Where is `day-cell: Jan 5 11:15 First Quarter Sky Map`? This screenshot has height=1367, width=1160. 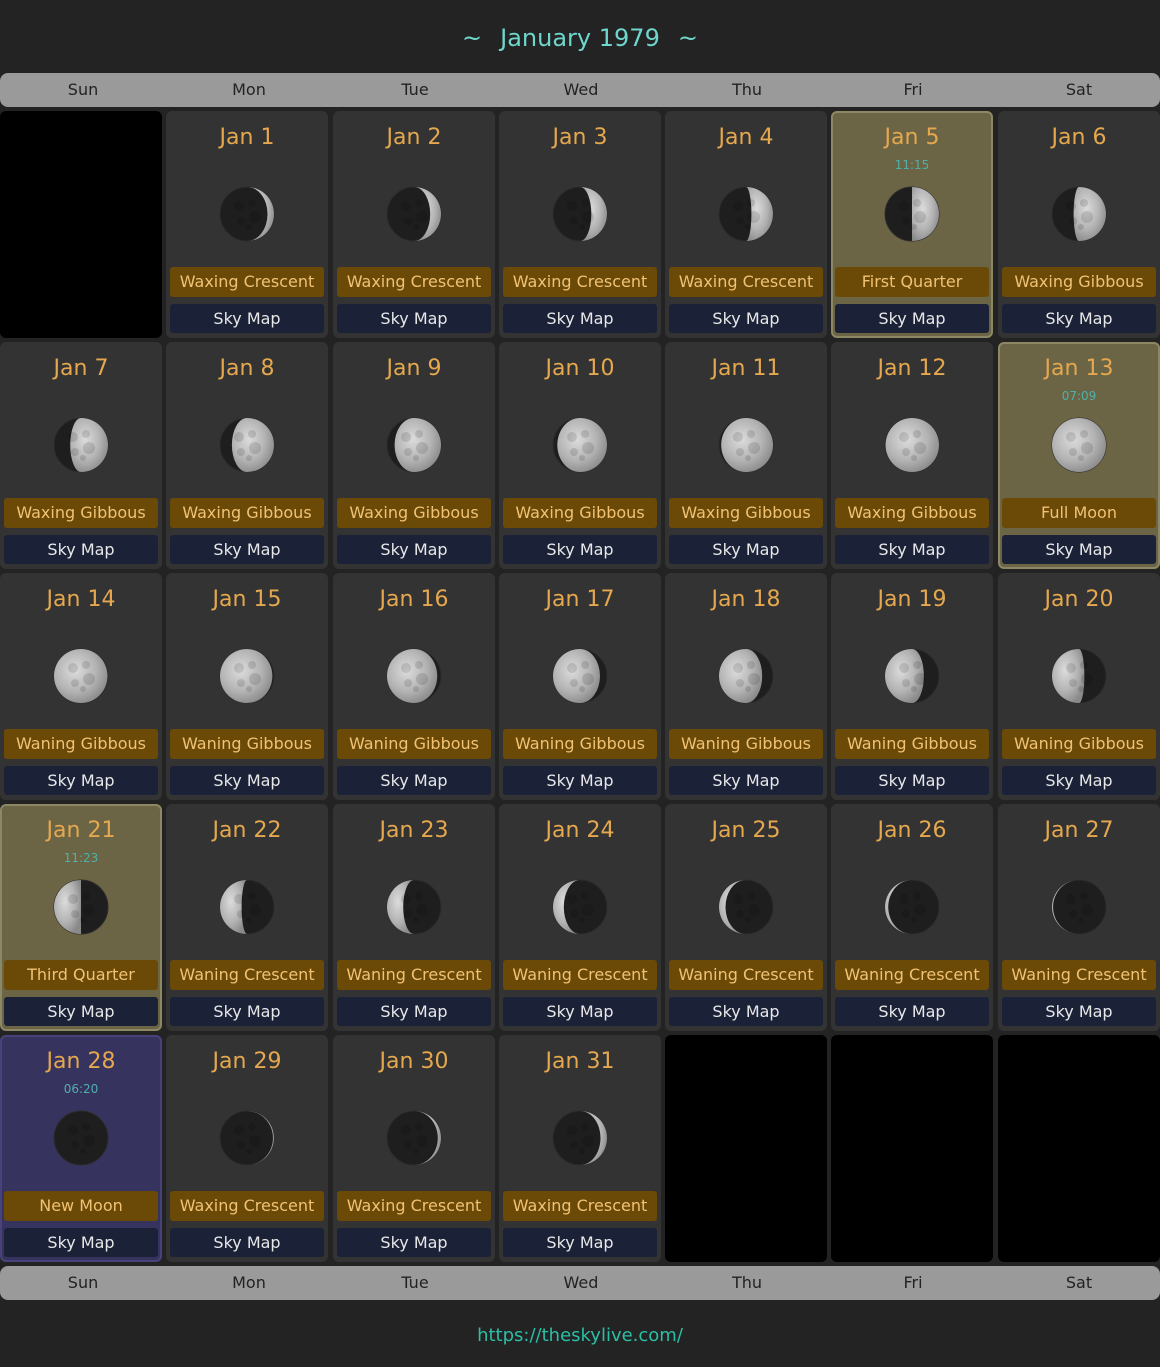 day-cell: Jan 5 11:15 First Quarter Sky Map is located at coordinates (912, 224).